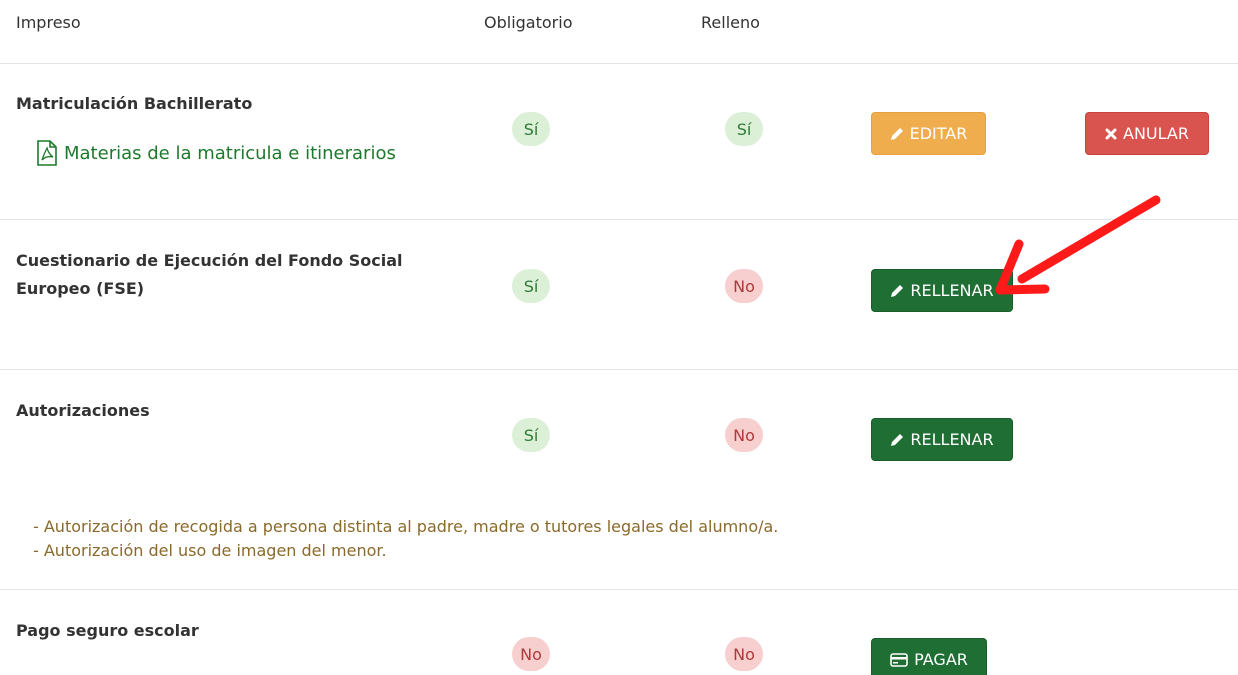 This screenshot has width=1238, height=675. What do you see at coordinates (1078, 245) in the screenshot?
I see `red-arrow-annotation` at bounding box center [1078, 245].